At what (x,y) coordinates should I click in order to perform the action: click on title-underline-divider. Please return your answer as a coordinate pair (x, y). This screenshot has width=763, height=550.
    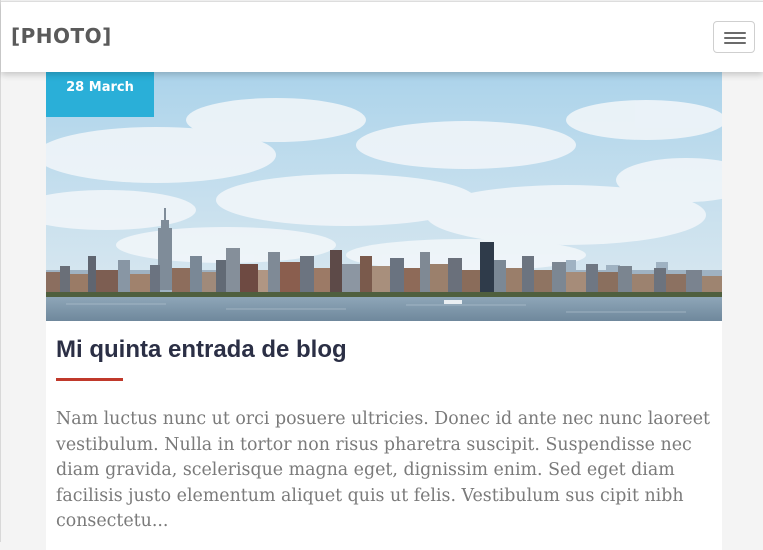
    Looking at the image, I should click on (89, 379).